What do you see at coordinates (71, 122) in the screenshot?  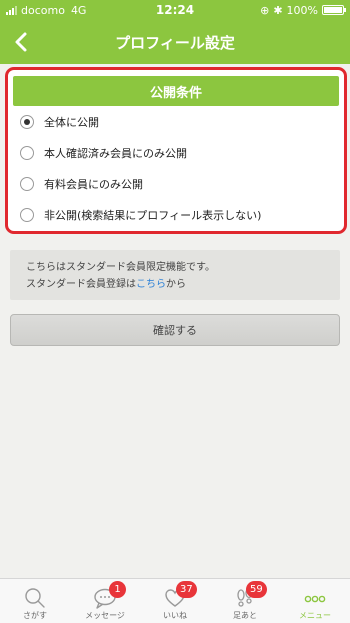 I see `option-label: 全体に公開` at bounding box center [71, 122].